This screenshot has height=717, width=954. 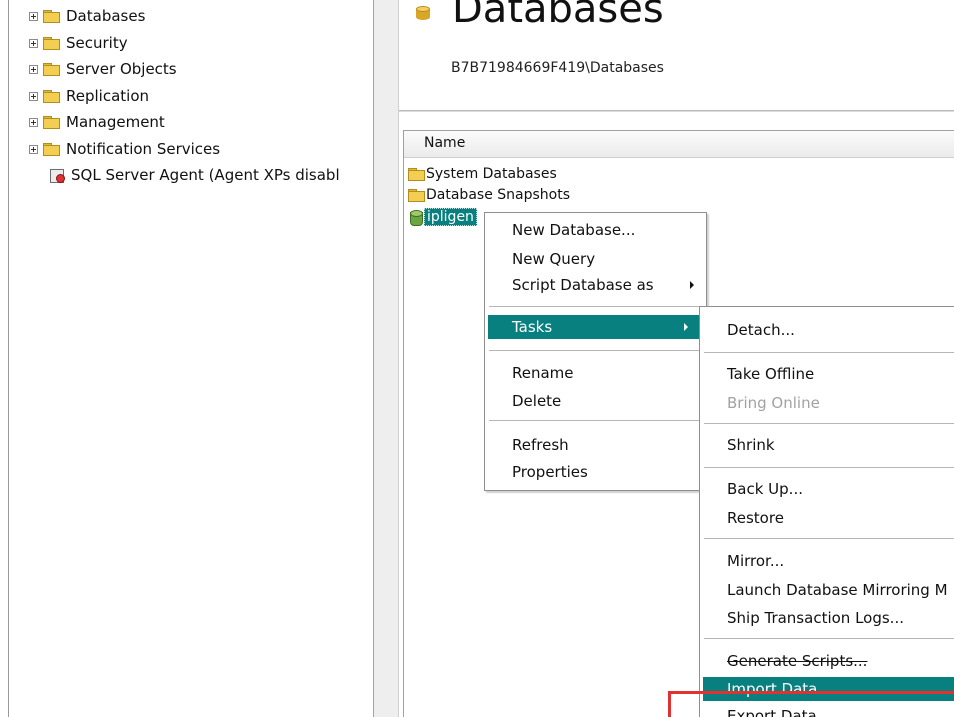 I want to click on menu-item-script-database-as: Script Database as, so click(x=595, y=285).